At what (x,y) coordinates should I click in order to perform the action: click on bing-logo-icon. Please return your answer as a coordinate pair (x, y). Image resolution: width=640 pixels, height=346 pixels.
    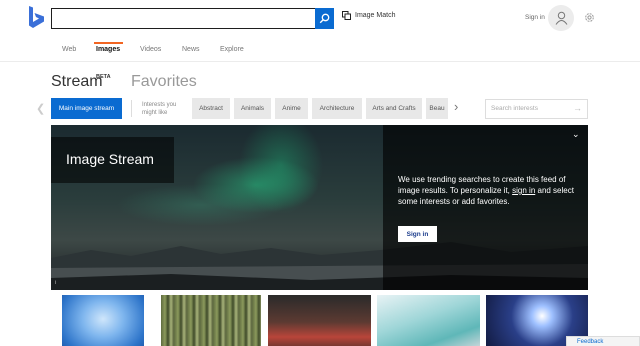
    Looking at the image, I should click on (37, 18).